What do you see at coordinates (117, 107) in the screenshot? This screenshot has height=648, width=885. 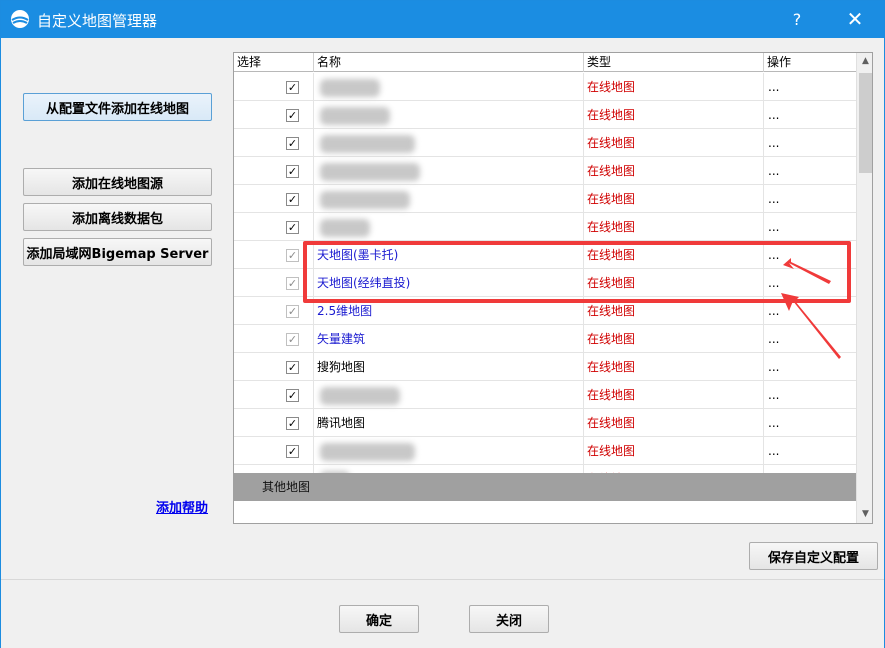 I see `add-from-config-button: 从配置文件添加在线地图` at bounding box center [117, 107].